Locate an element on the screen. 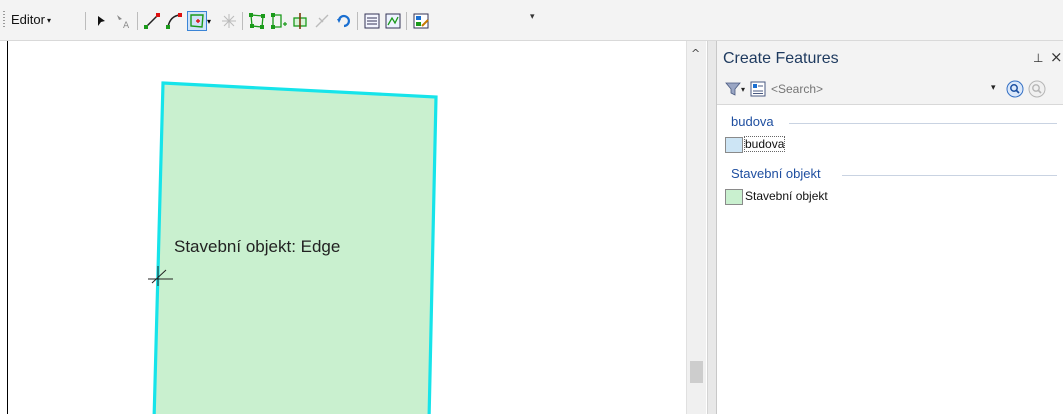 Image resolution: width=1063 pixels, height=414 pixels. split-tool-icon is located at coordinates (322, 21).